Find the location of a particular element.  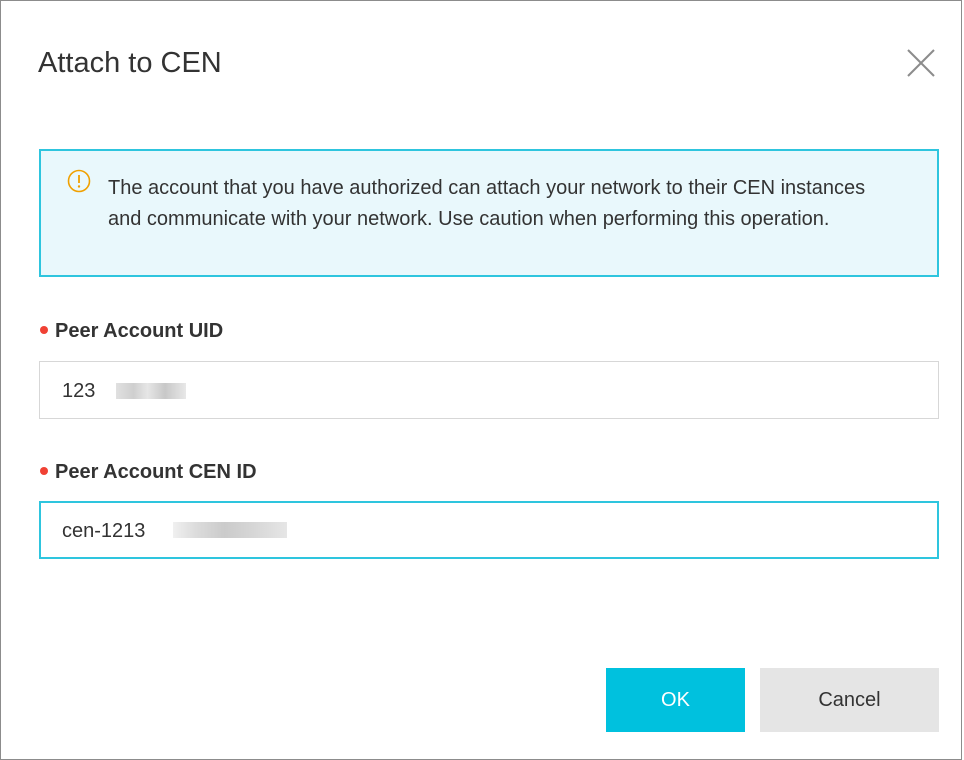

peer-uid-input: 123 is located at coordinates (489, 390).